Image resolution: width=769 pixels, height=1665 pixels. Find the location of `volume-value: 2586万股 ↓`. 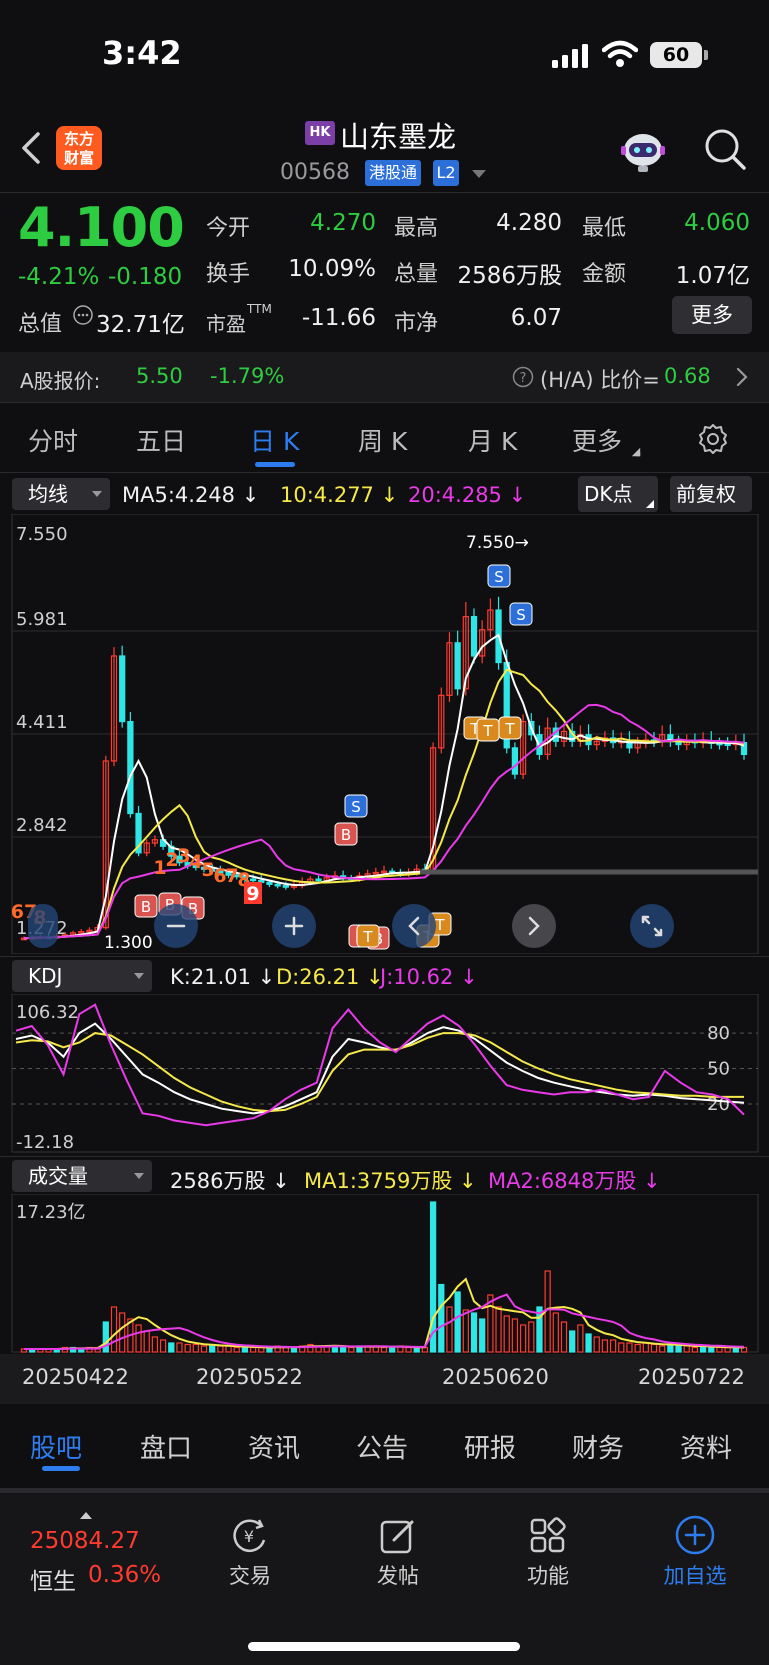

volume-value: 2586万股 ↓ is located at coordinates (230, 1181).